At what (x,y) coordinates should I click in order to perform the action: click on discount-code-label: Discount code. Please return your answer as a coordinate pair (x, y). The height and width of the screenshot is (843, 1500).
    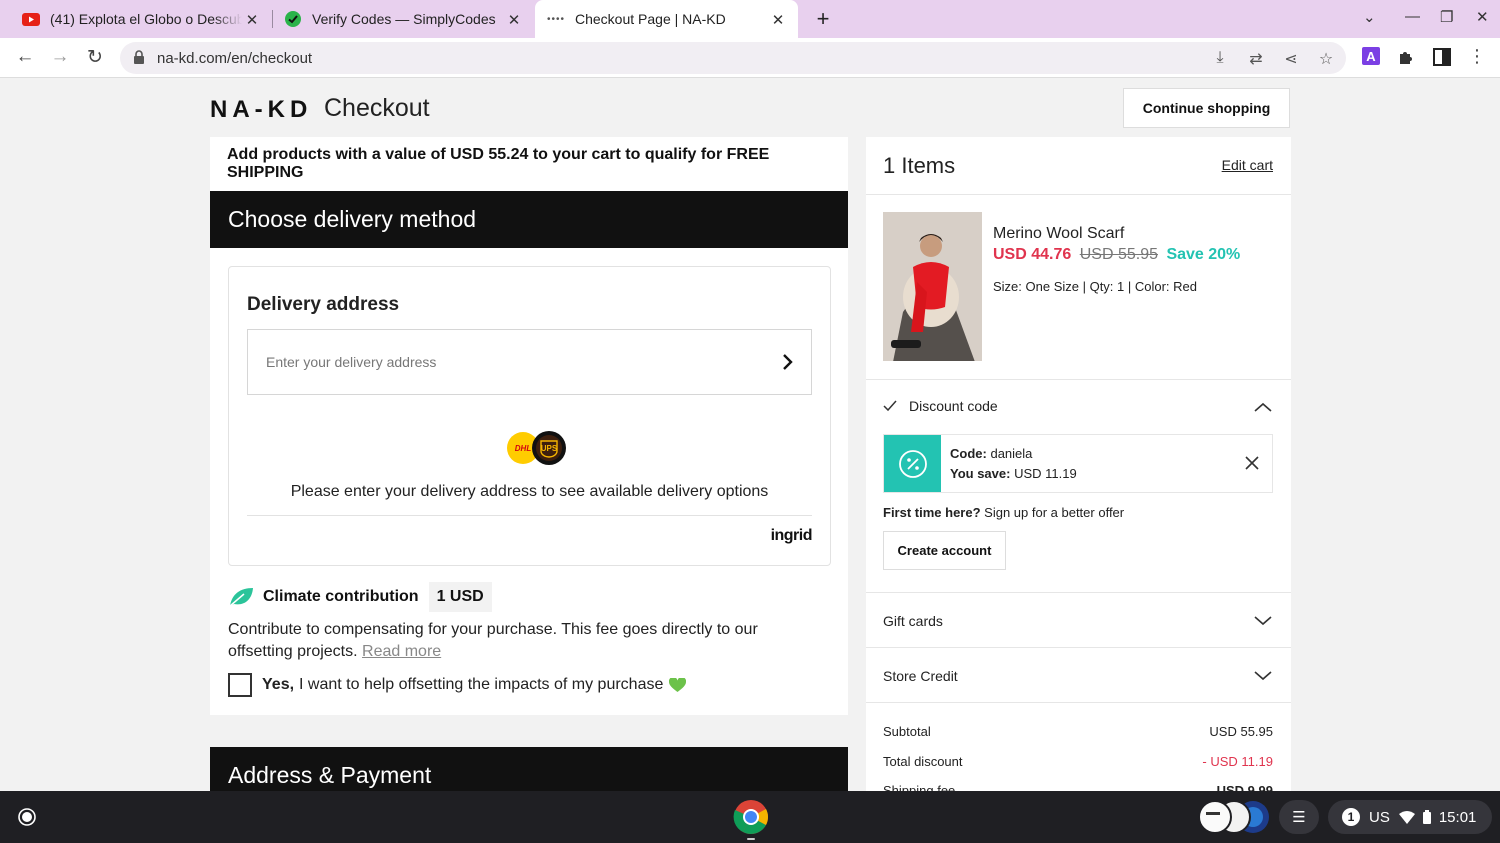
    Looking at the image, I should click on (953, 406).